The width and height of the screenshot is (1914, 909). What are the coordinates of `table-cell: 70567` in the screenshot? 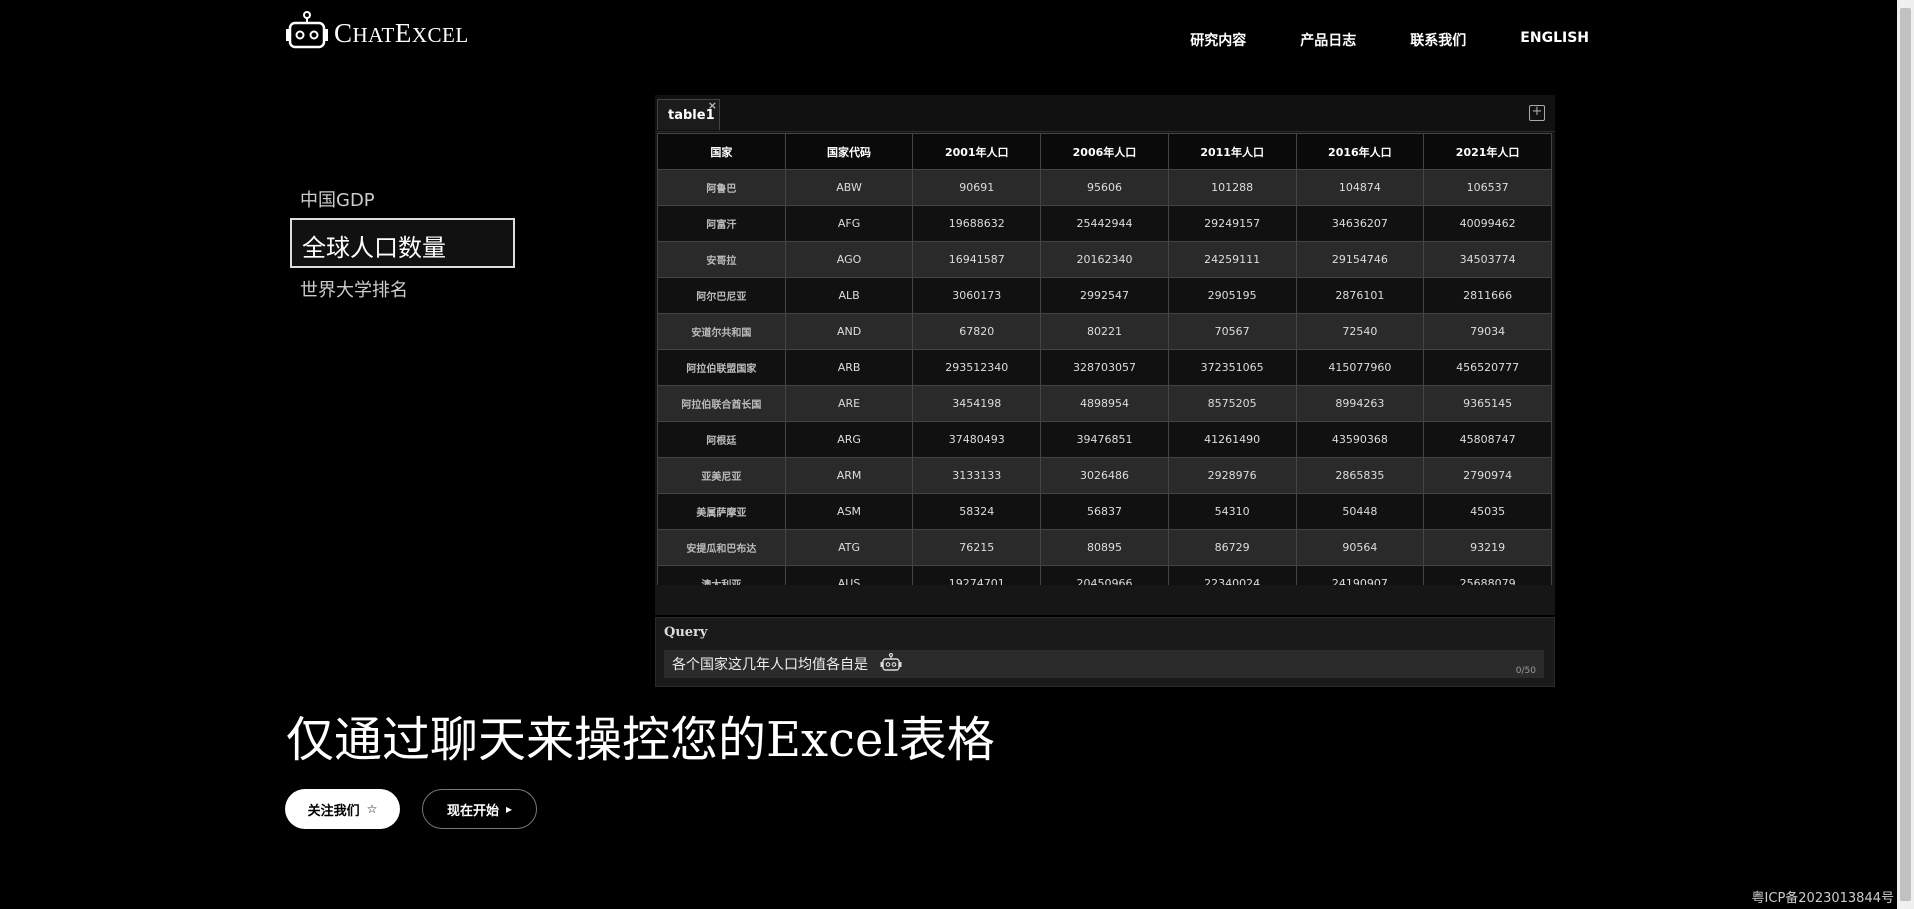 It's located at (1232, 331).